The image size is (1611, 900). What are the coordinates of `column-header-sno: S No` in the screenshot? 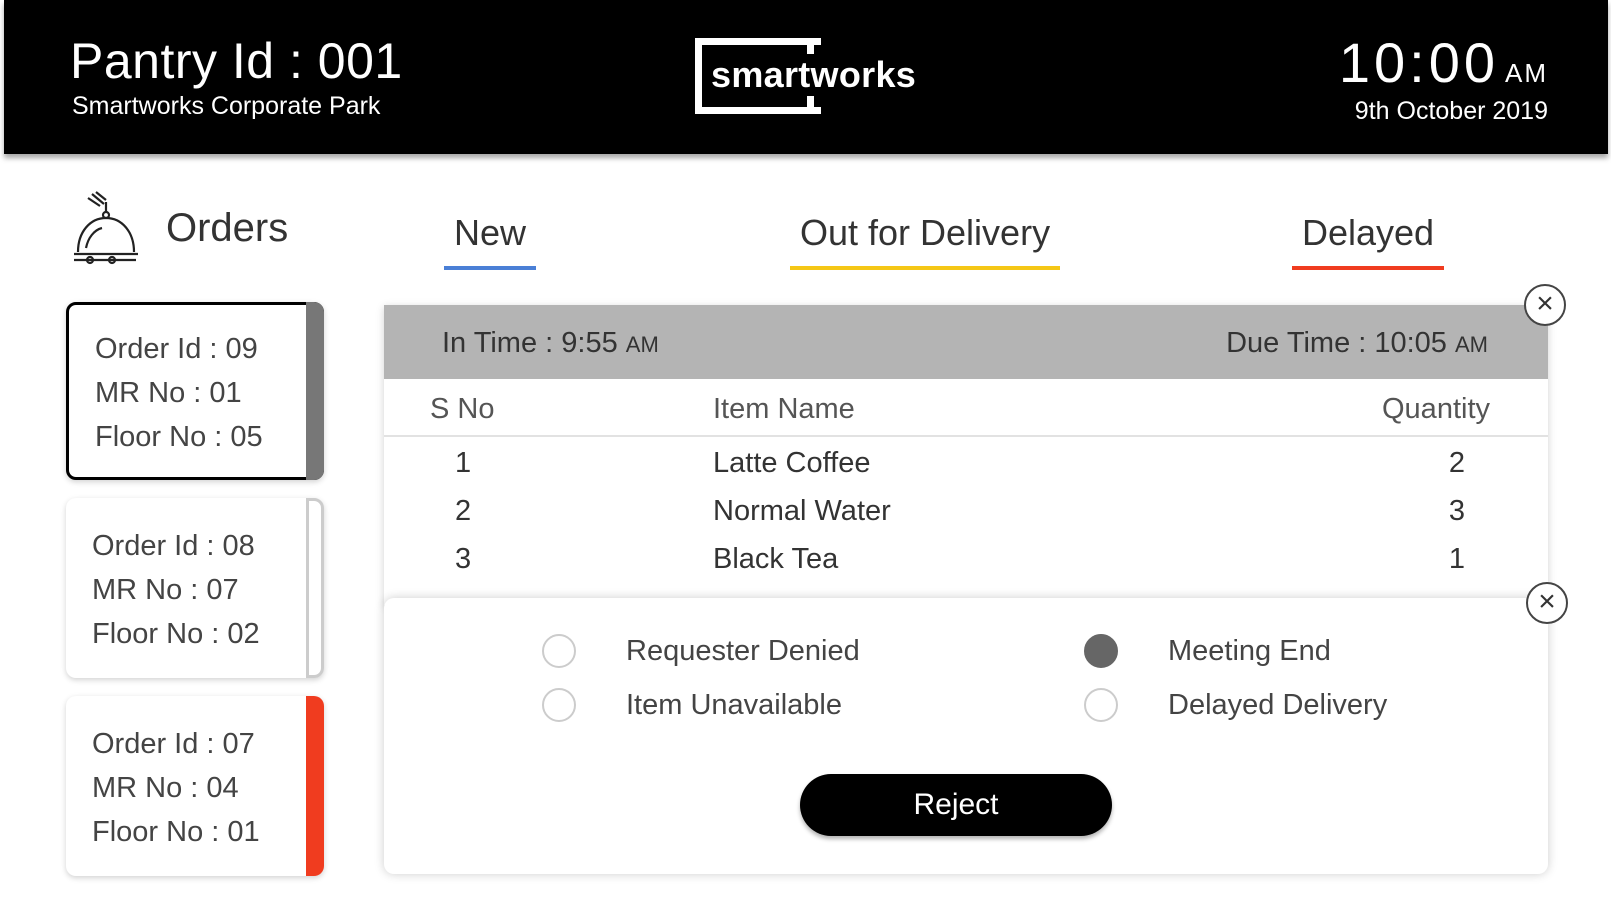 It's located at (462, 409).